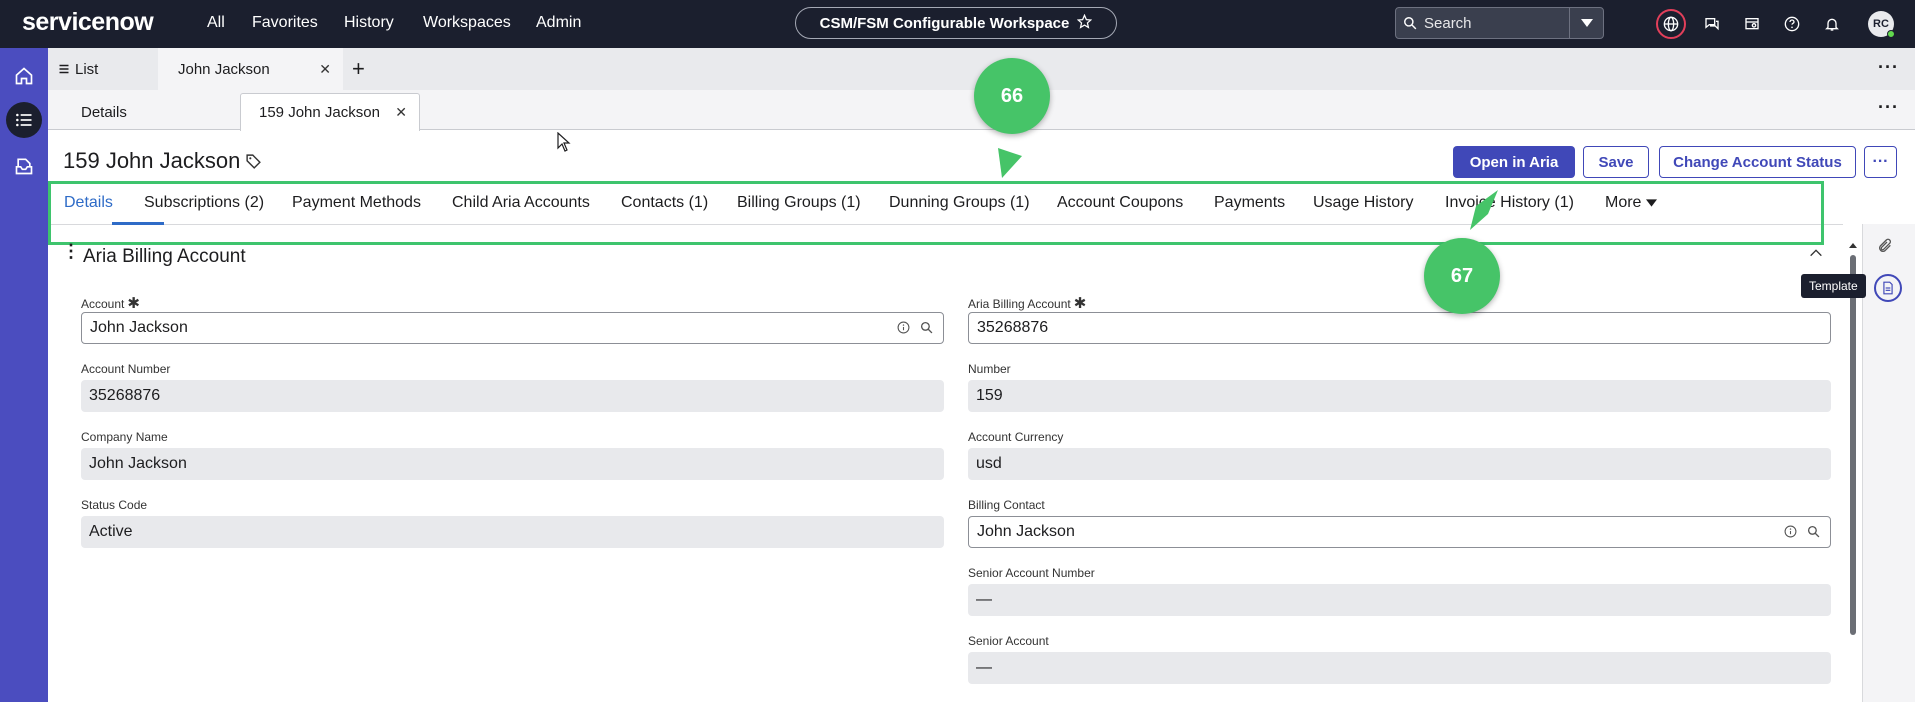  Describe the element at coordinates (1671, 24) in the screenshot. I see `globe-icon` at that location.